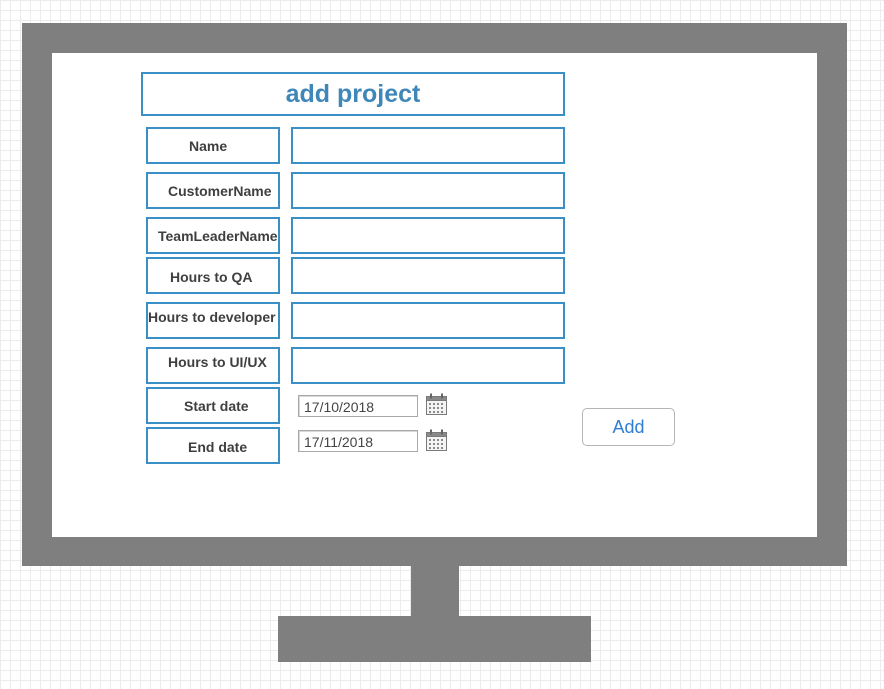 The width and height of the screenshot is (884, 689). What do you see at coordinates (358, 441) in the screenshot?
I see `end-date-input: 17/11/2018` at bounding box center [358, 441].